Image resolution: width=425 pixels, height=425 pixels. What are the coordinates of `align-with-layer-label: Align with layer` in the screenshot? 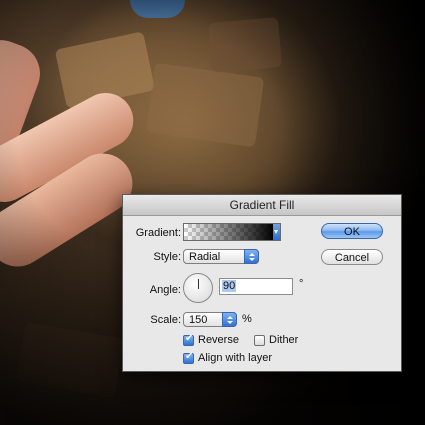 It's located at (235, 358).